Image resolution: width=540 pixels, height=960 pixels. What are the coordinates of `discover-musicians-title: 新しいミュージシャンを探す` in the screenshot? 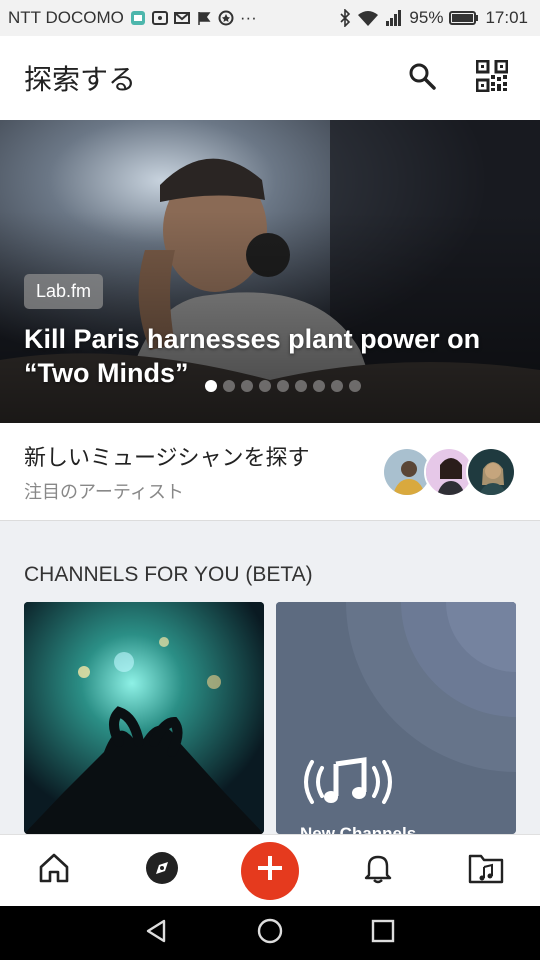 It's located at (167, 457).